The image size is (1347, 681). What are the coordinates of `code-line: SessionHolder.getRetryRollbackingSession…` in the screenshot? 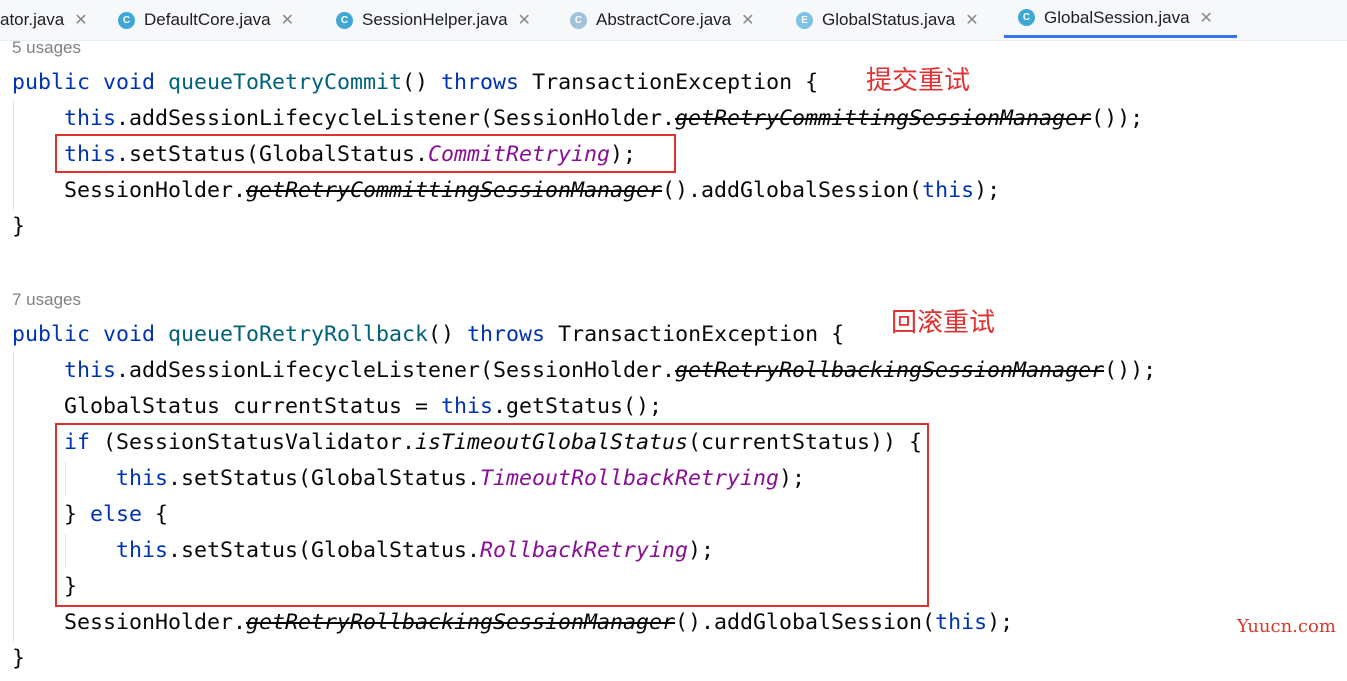 It's located at (538, 623).